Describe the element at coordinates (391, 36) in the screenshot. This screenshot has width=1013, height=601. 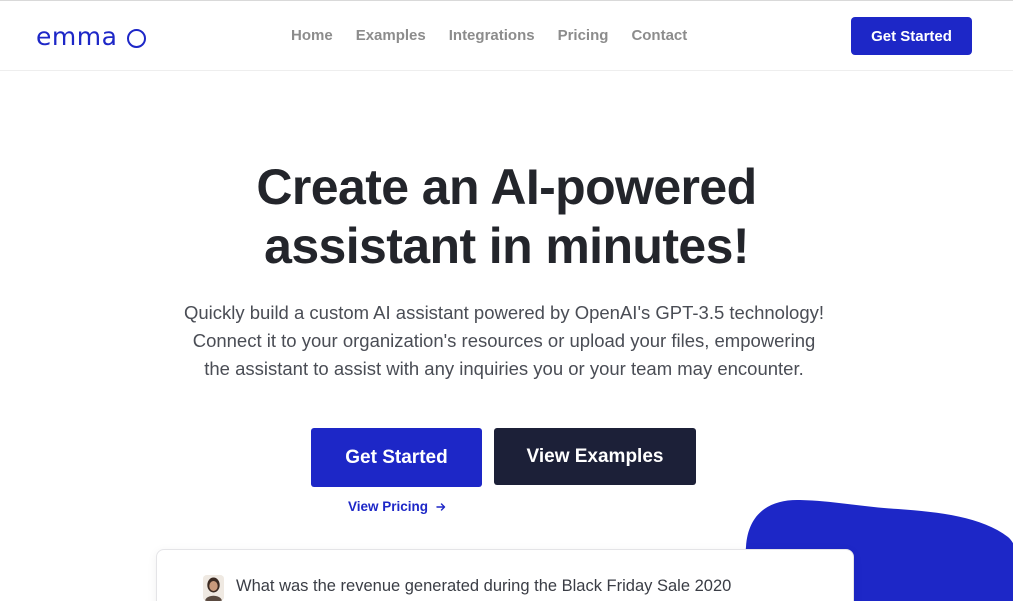
I see `nav-examples-link: Examples` at that location.